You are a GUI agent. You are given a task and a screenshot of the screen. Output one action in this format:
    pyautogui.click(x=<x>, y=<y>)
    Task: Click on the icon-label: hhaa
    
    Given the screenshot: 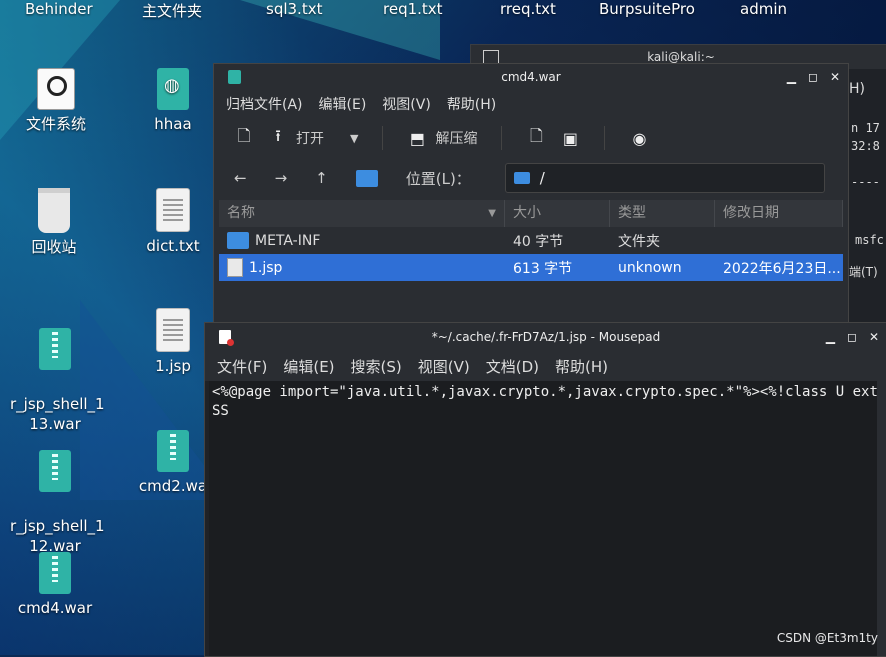 What is the action you would take?
    pyautogui.click(x=173, y=124)
    